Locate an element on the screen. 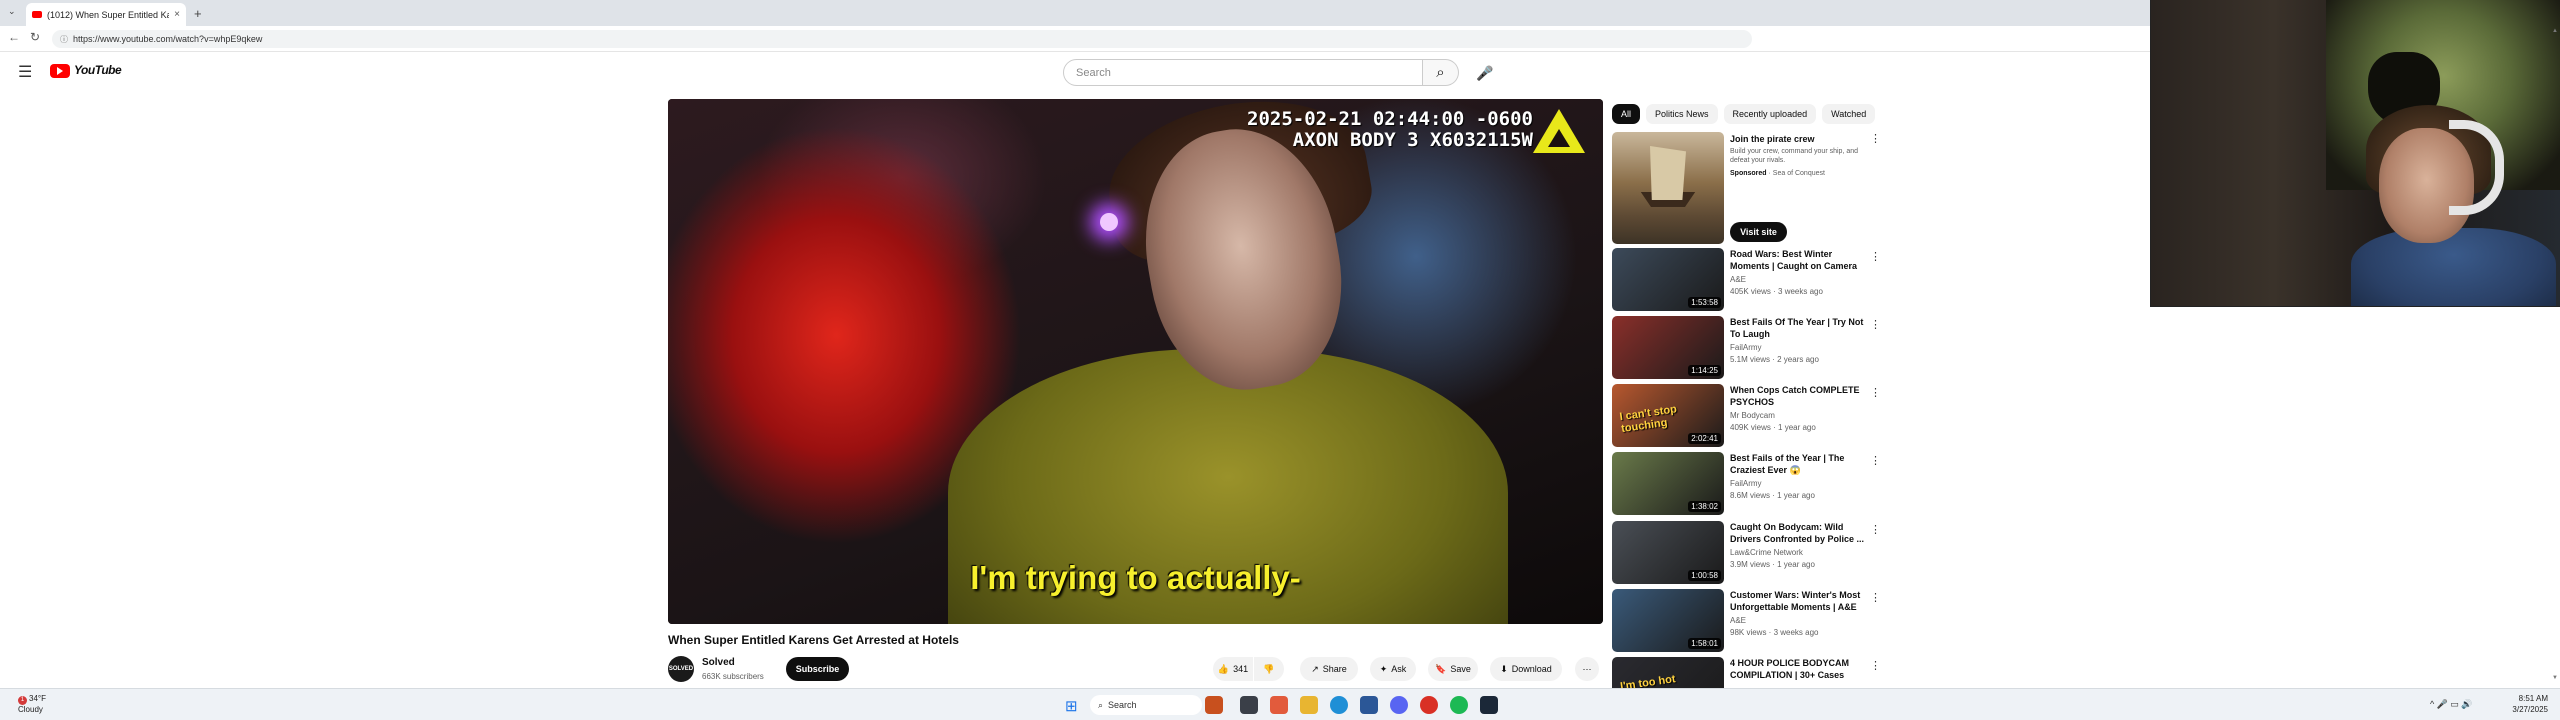 This screenshot has height=720, width=2560. channel-subscriber-count: 663K subscribers is located at coordinates (733, 676).